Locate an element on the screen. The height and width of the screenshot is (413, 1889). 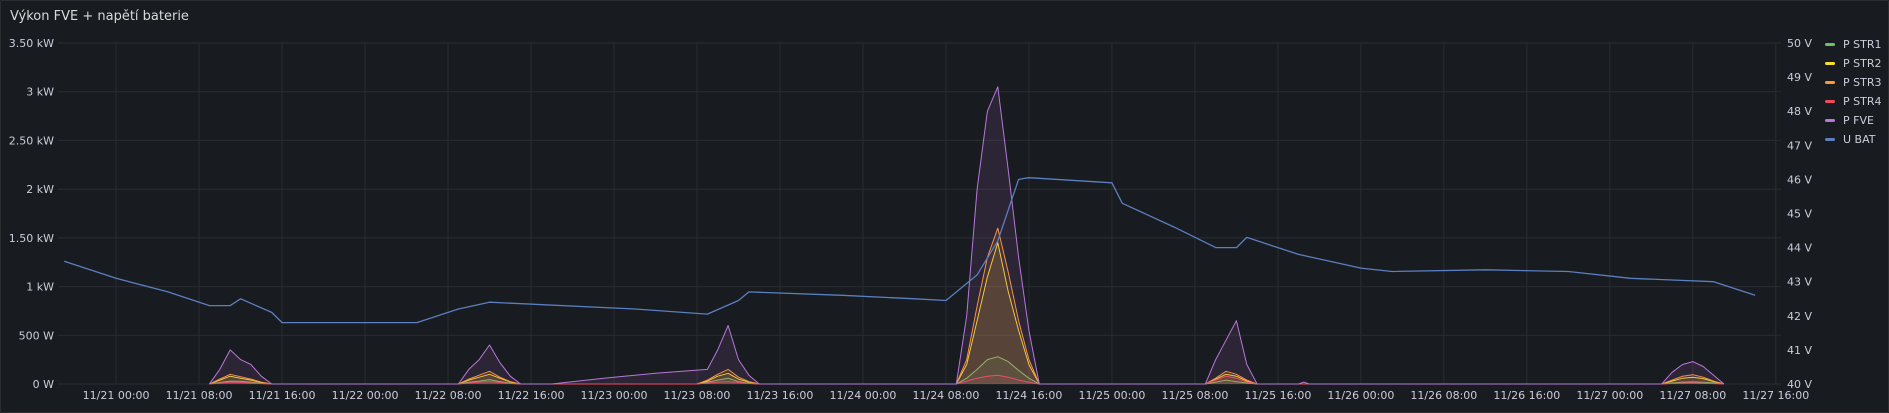
y-left-tick-label: 3.50 kW is located at coordinates (31, 43).